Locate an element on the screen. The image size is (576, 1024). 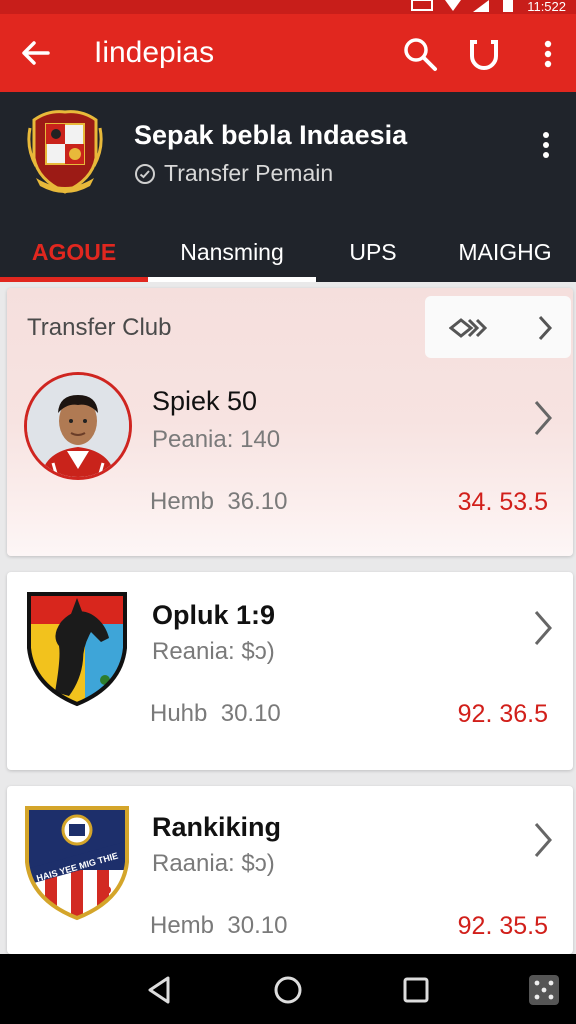
tab-label: MAIGHG is located at coordinates (505, 251).